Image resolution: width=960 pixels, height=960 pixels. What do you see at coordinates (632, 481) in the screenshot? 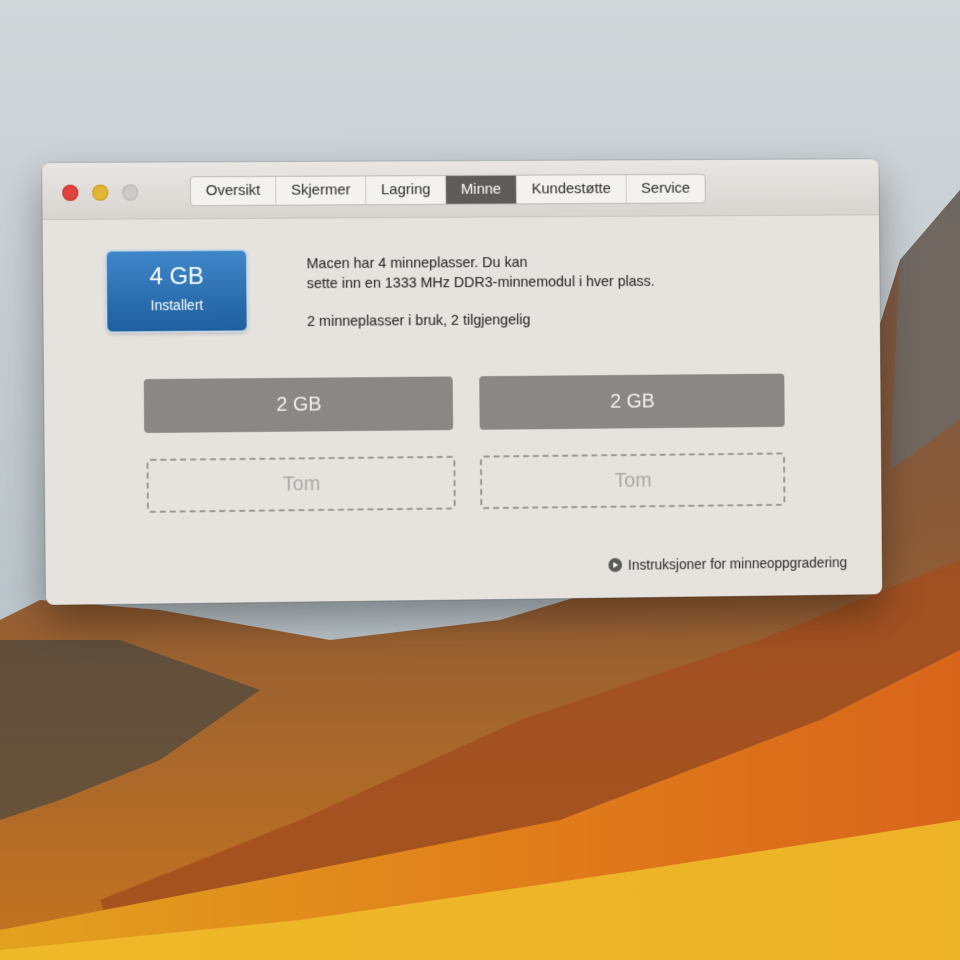
I see `memory-slot-4: Tom` at bounding box center [632, 481].